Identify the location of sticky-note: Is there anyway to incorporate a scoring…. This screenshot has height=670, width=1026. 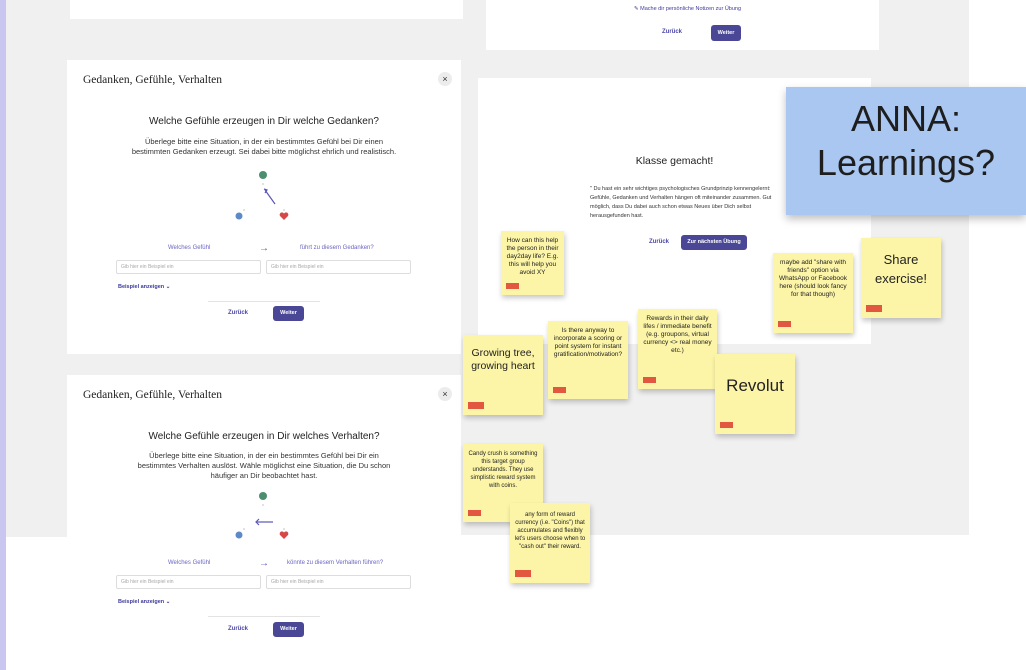
(588, 360).